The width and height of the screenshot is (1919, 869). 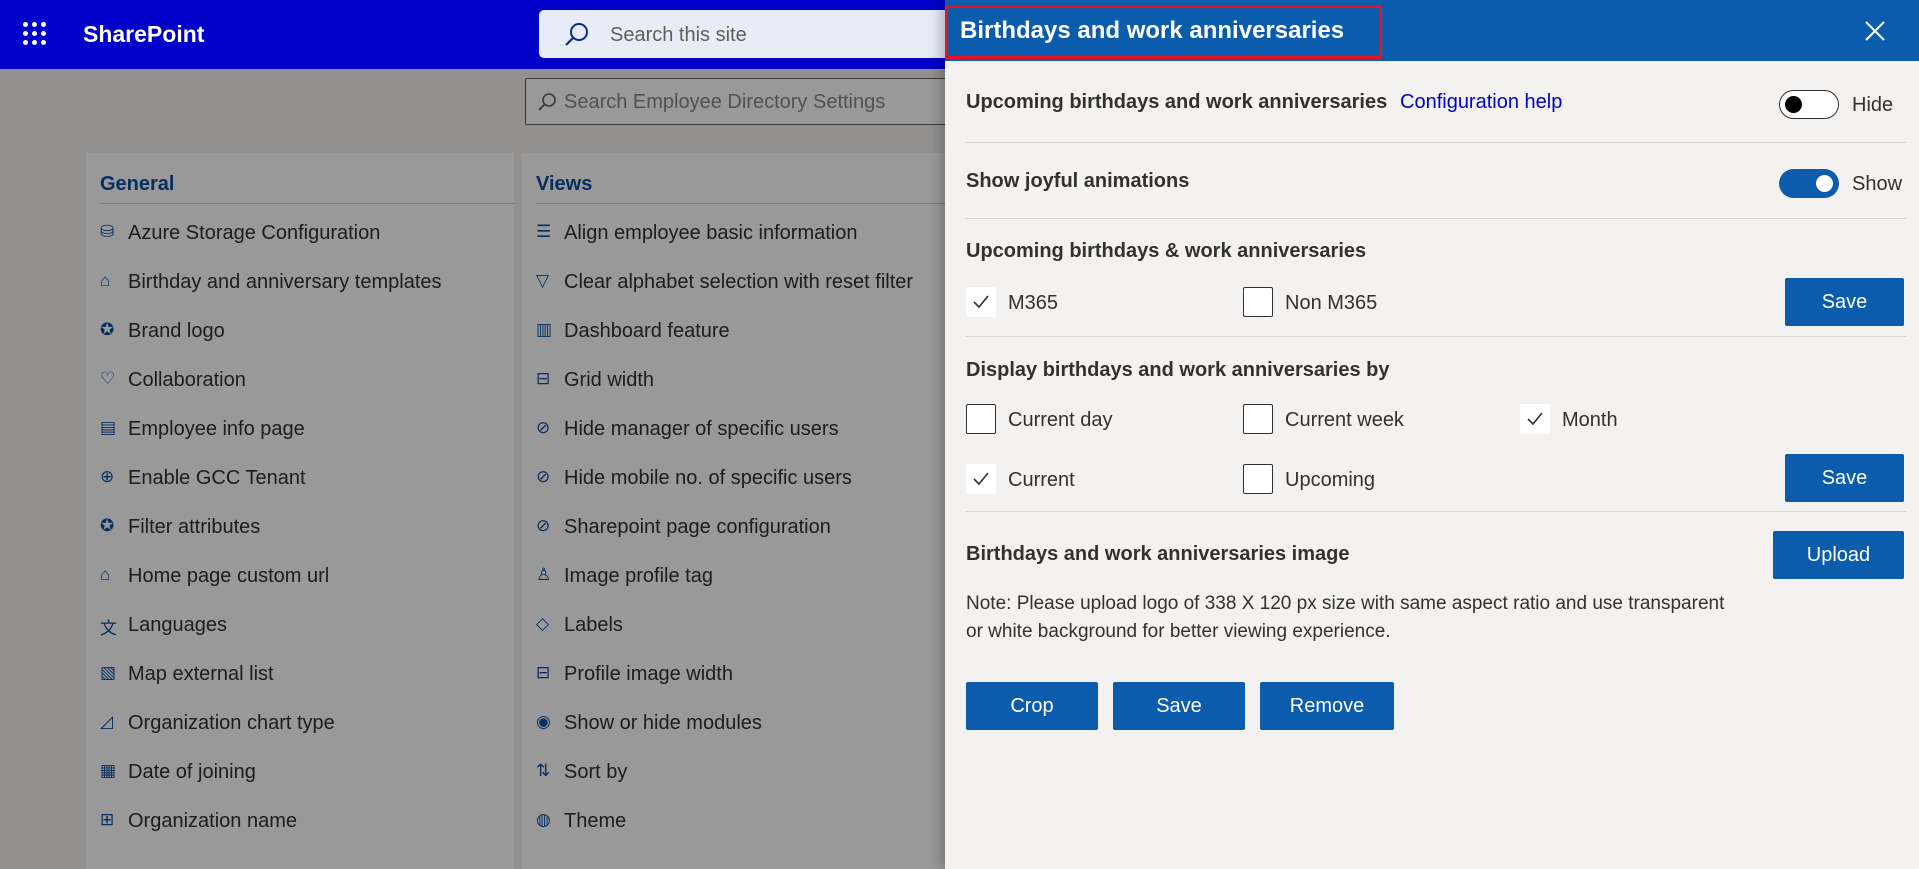 I want to click on remove-button: Remove, so click(x=1327, y=706).